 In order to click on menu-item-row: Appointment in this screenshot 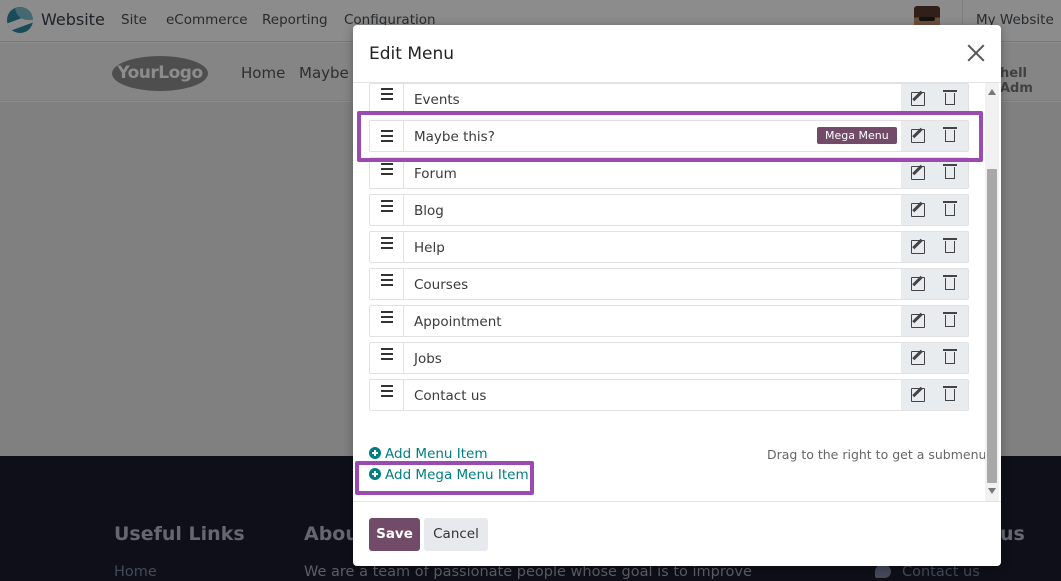, I will do `click(669, 321)`.